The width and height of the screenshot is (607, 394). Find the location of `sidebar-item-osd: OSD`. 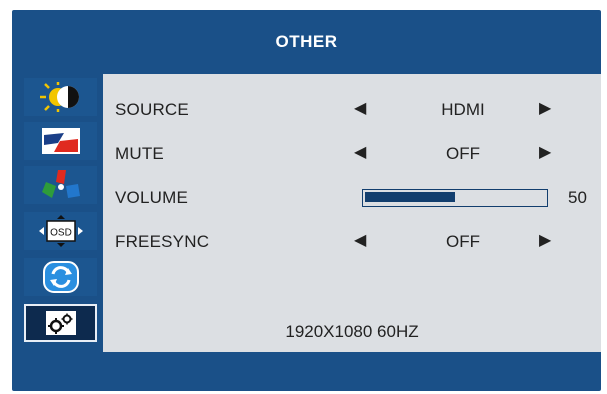

sidebar-item-osd: OSD is located at coordinates (60, 231).